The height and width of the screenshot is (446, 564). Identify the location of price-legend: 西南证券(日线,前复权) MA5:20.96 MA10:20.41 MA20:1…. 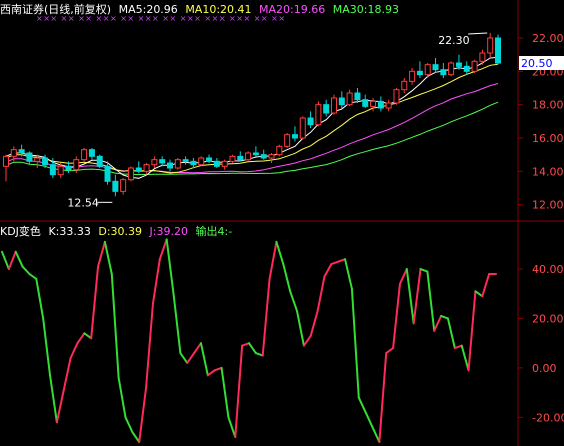
(201, 10).